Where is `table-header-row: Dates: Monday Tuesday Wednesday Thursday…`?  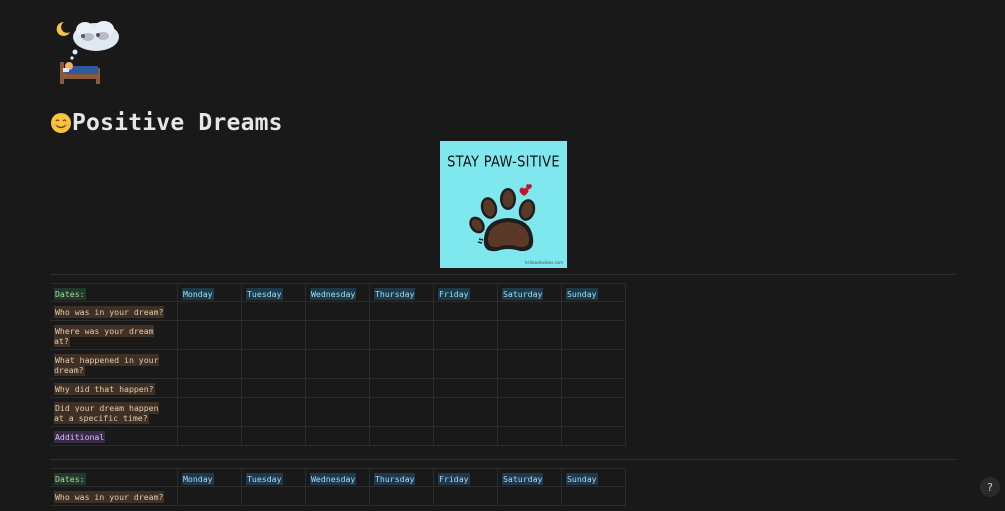
table-header-row: Dates: Monday Tuesday Wednesday Thursday… is located at coordinates (338, 477).